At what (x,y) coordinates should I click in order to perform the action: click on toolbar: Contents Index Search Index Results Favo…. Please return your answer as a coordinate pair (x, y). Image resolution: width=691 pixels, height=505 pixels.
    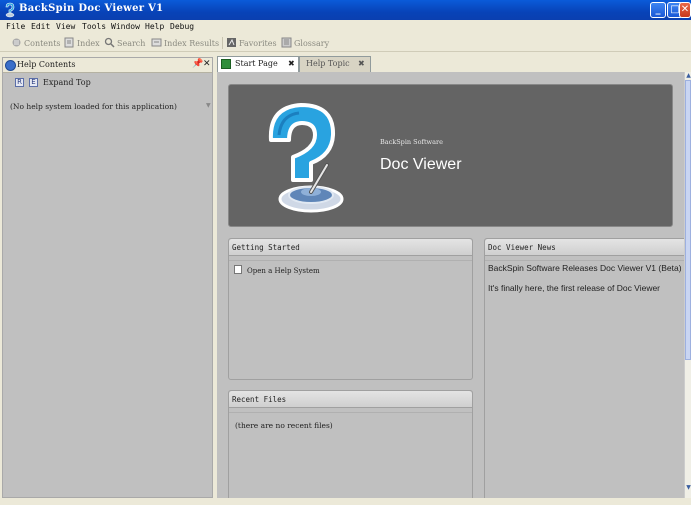
    Looking at the image, I should click on (345, 43).